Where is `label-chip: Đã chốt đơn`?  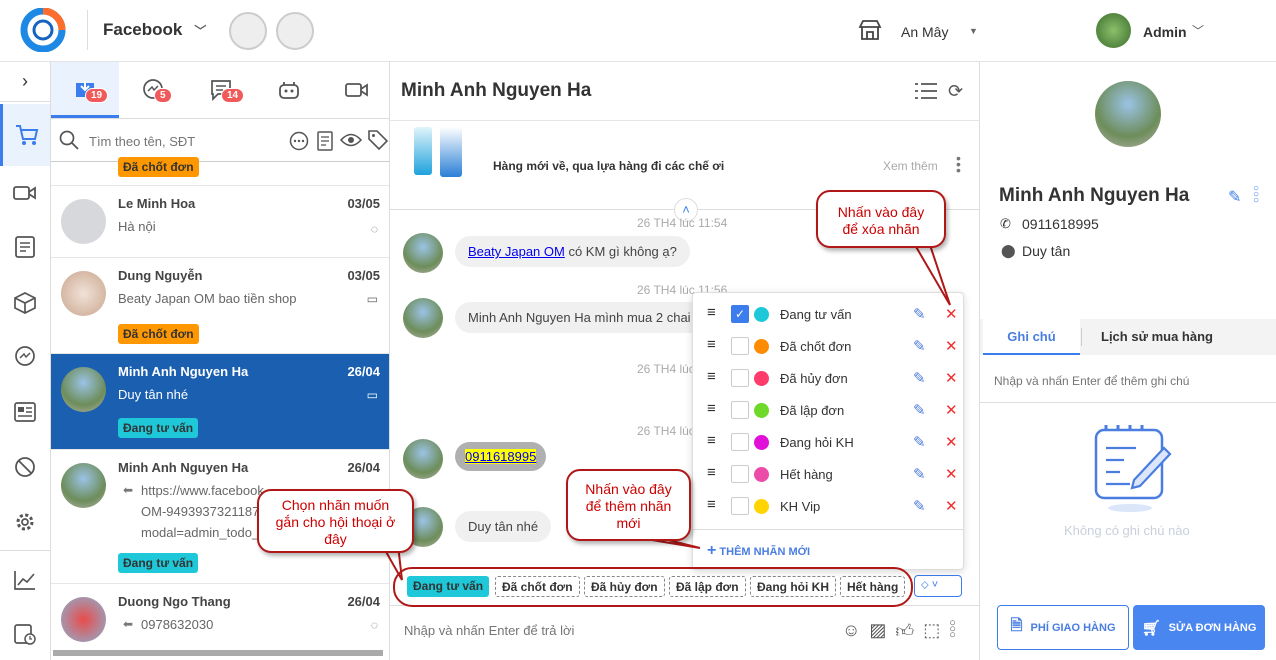
label-chip: Đã chốt đơn is located at coordinates (537, 586).